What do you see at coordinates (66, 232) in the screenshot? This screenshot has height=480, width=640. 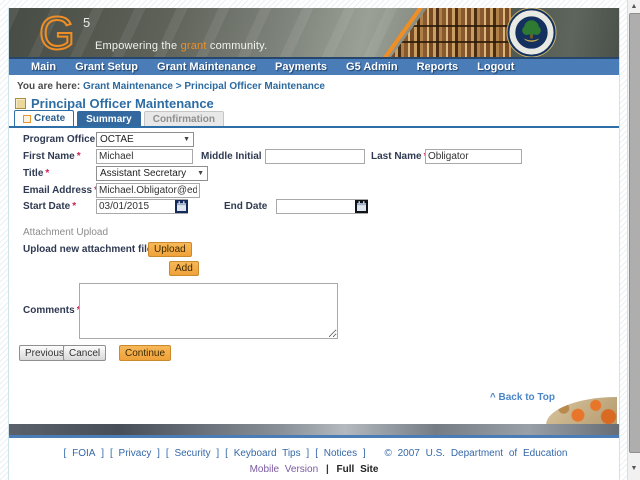 I see `attachment-section-title: Attachment Upload` at bounding box center [66, 232].